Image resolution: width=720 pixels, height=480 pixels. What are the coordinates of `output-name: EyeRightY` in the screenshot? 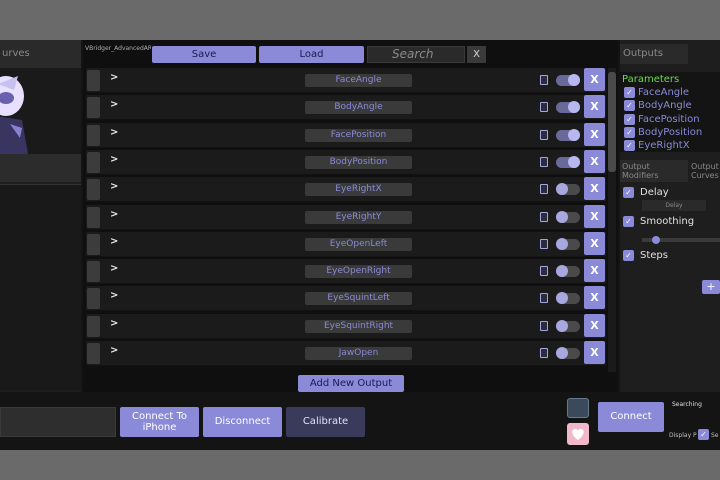 It's located at (358, 217).